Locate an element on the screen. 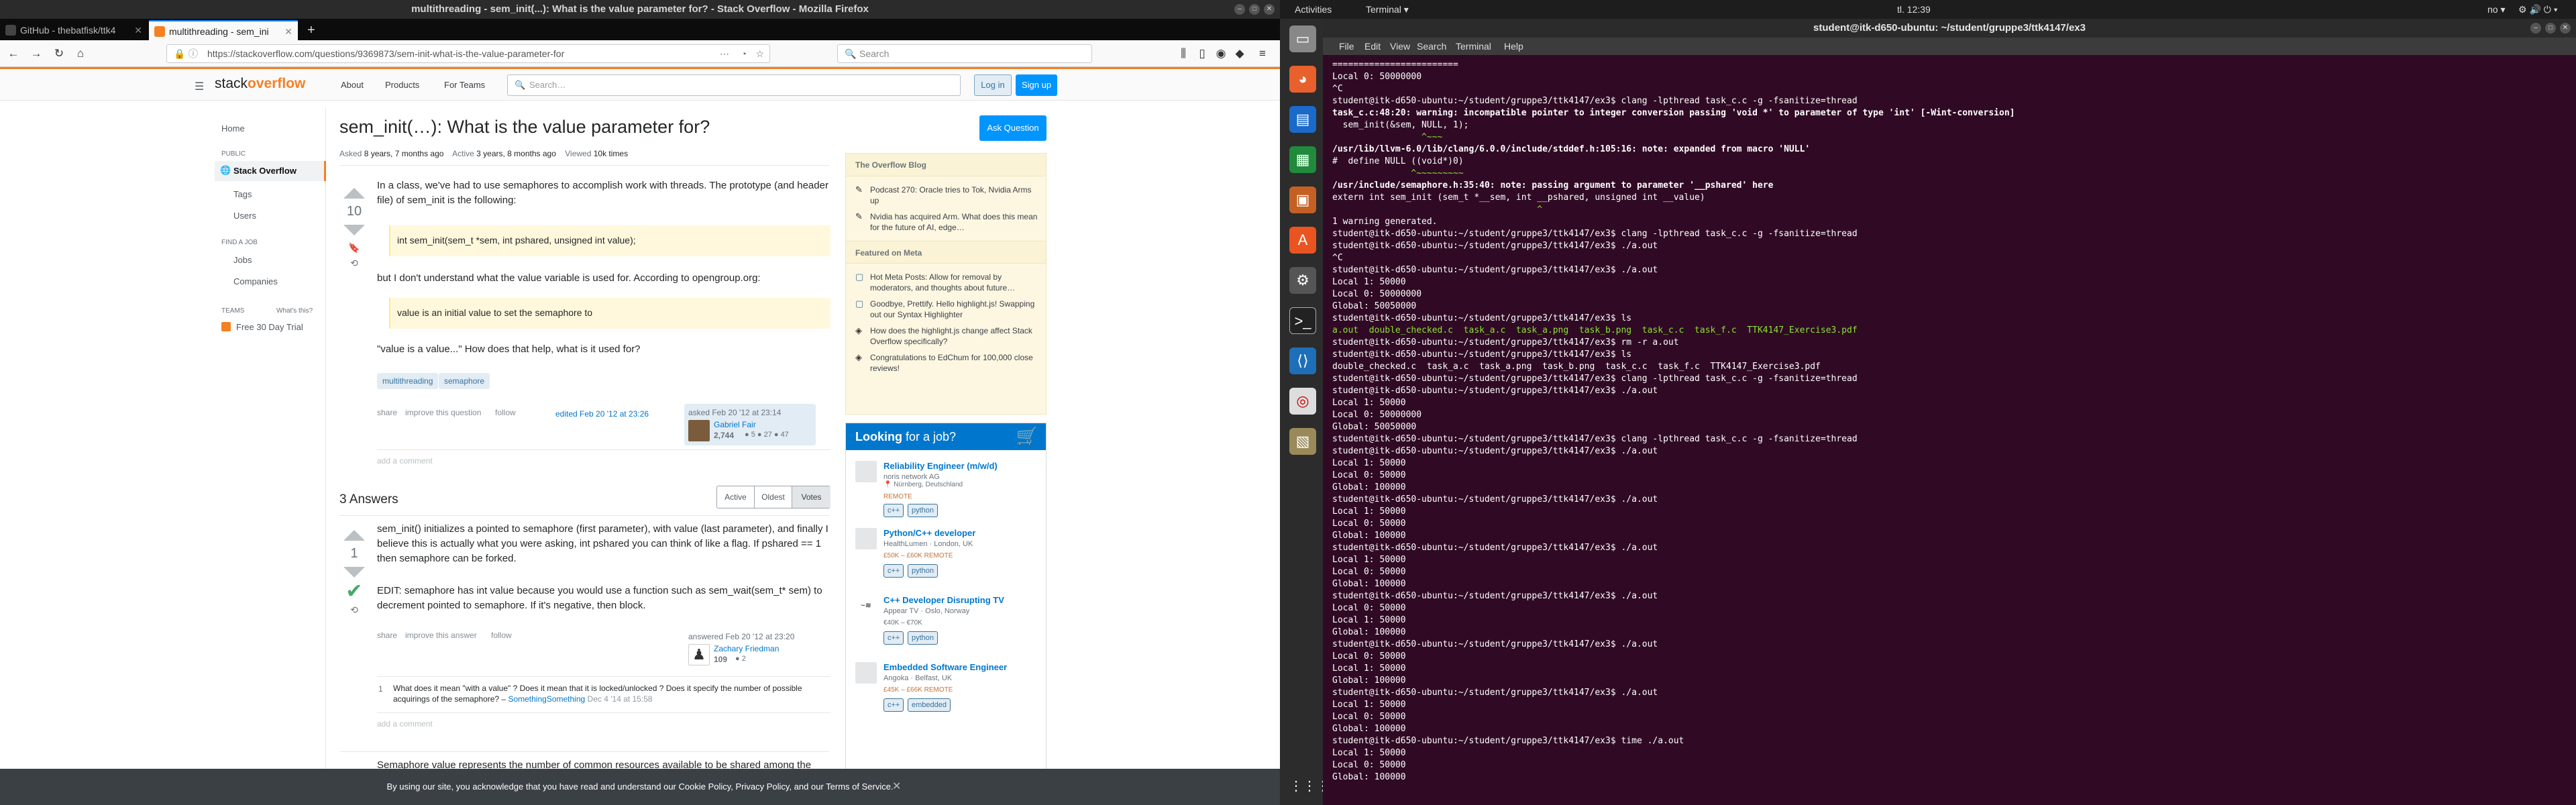  improve-link: improve this question is located at coordinates (443, 412).